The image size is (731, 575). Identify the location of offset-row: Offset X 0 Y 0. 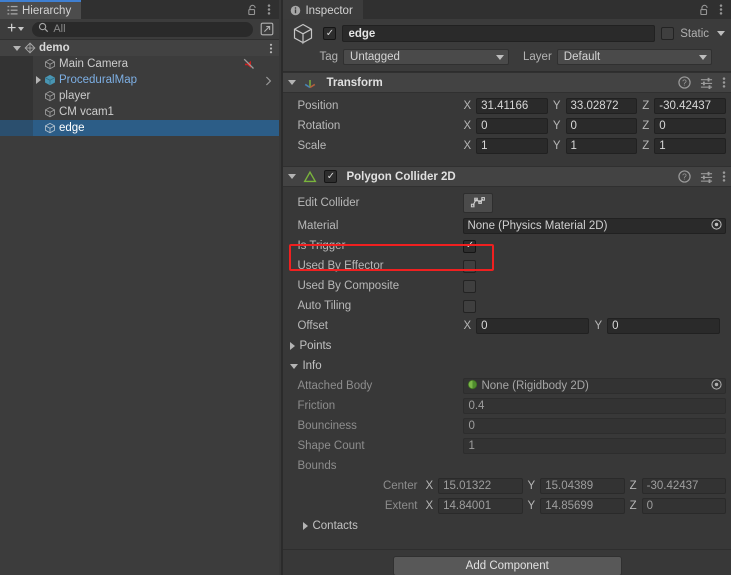
(507, 326).